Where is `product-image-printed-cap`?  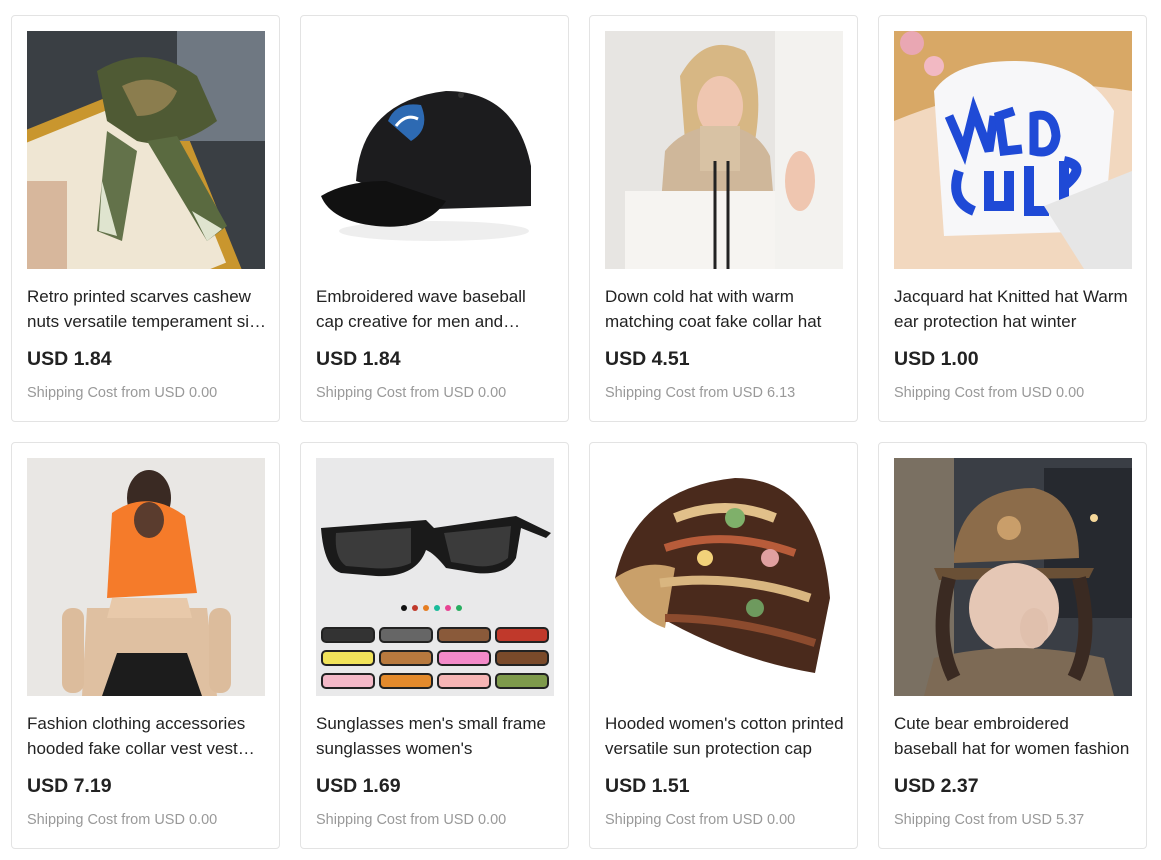 product-image-printed-cap is located at coordinates (724, 577).